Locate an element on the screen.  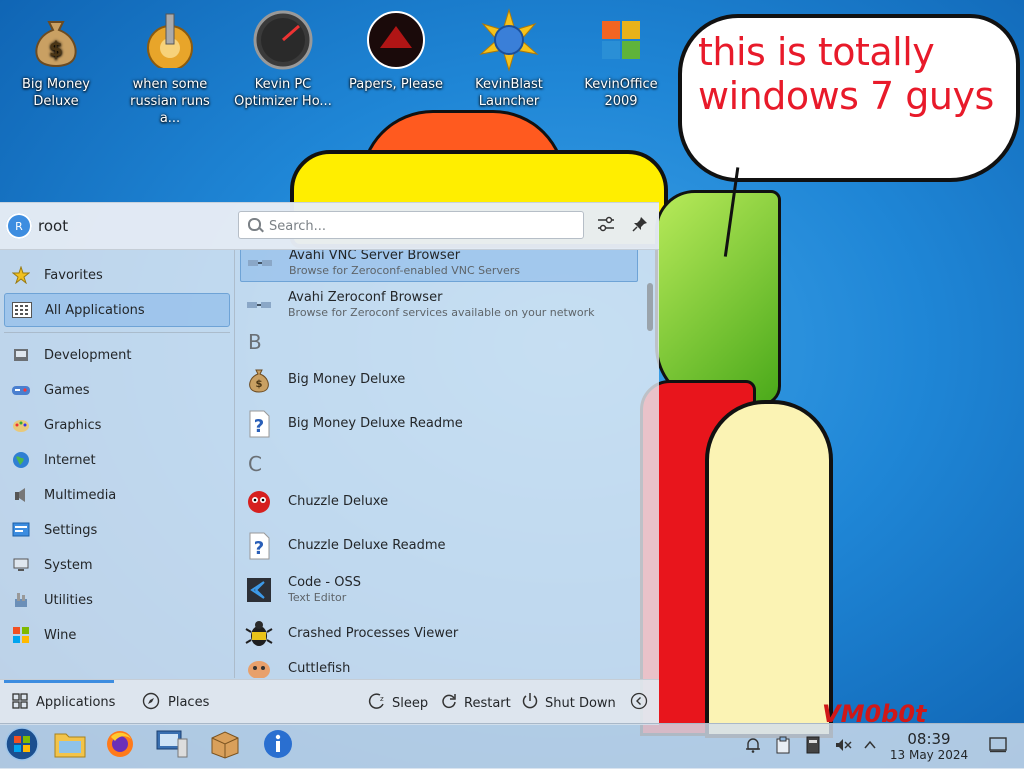
compass-icon is located at coordinates (151, 703).